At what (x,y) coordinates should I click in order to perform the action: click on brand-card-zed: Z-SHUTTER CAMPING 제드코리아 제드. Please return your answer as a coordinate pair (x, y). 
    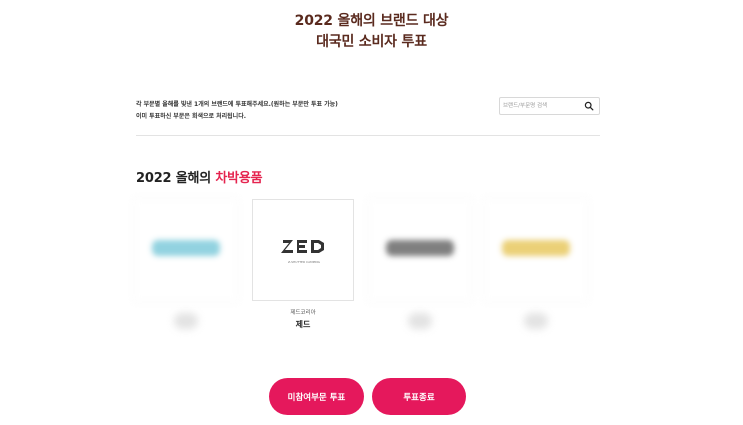
    Looking at the image, I should click on (303, 264).